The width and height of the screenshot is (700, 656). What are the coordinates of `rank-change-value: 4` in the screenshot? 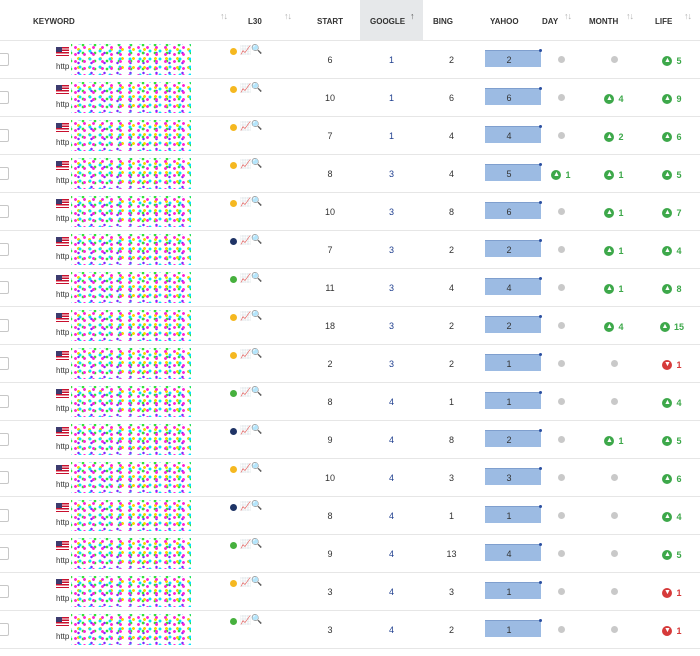 It's located at (679, 516).